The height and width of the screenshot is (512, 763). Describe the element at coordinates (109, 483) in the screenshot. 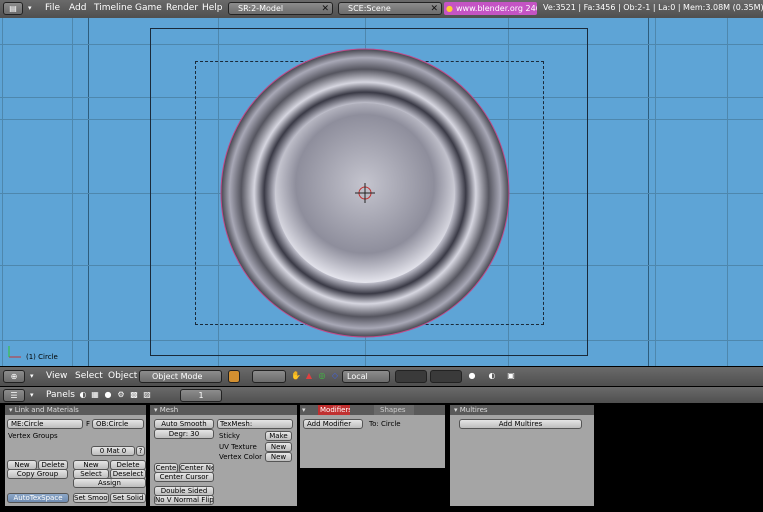

I see `assign-material-button: Assign` at that location.